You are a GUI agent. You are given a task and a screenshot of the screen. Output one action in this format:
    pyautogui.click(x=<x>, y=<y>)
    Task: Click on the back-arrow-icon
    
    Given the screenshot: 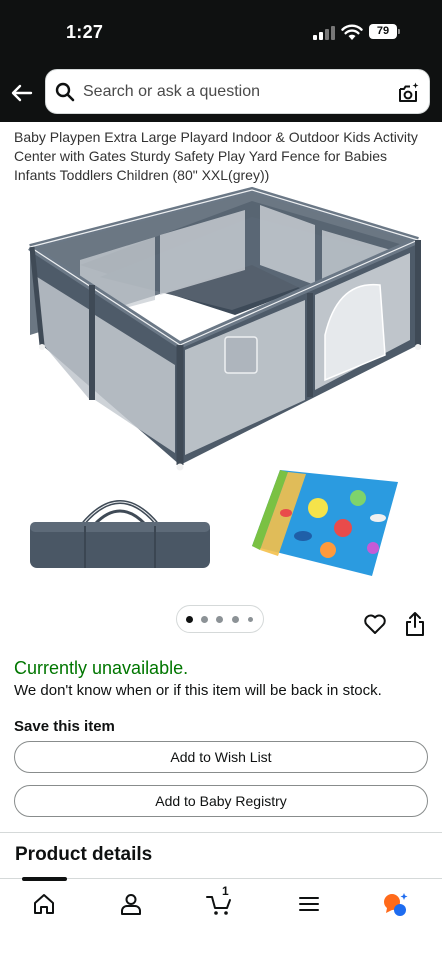 What is the action you would take?
    pyautogui.click(x=22, y=93)
    